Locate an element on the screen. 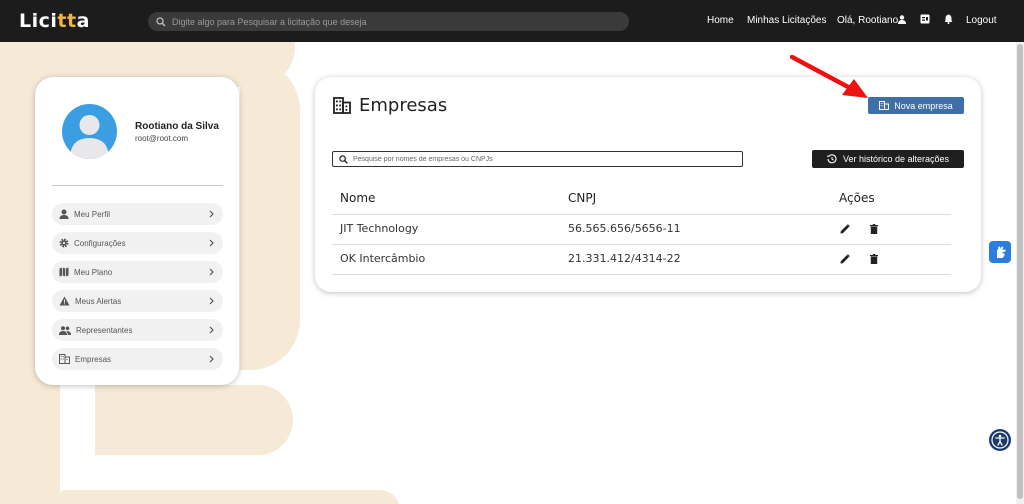  ver-historico-button: Ver histórico de alterações is located at coordinates (888, 159).